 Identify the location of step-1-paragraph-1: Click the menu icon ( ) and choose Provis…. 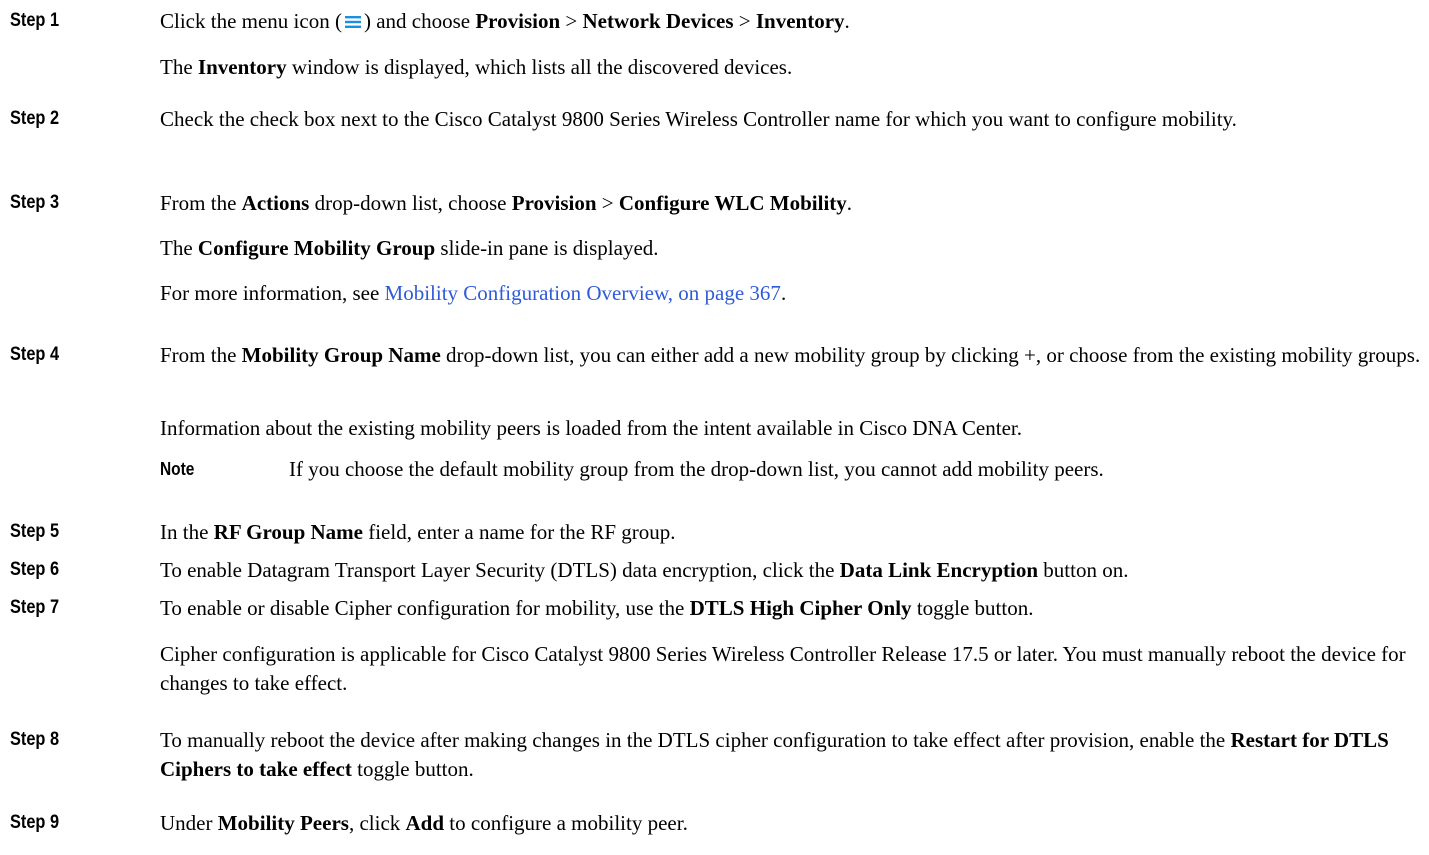
(792, 21).